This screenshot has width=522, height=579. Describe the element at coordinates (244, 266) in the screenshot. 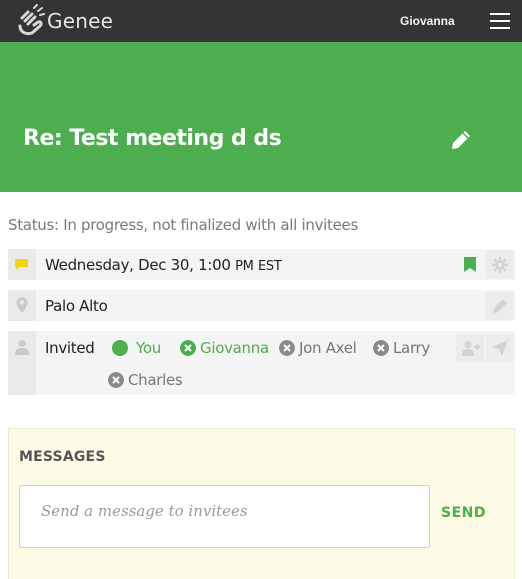

I see `meeting-ampm: PM` at that location.